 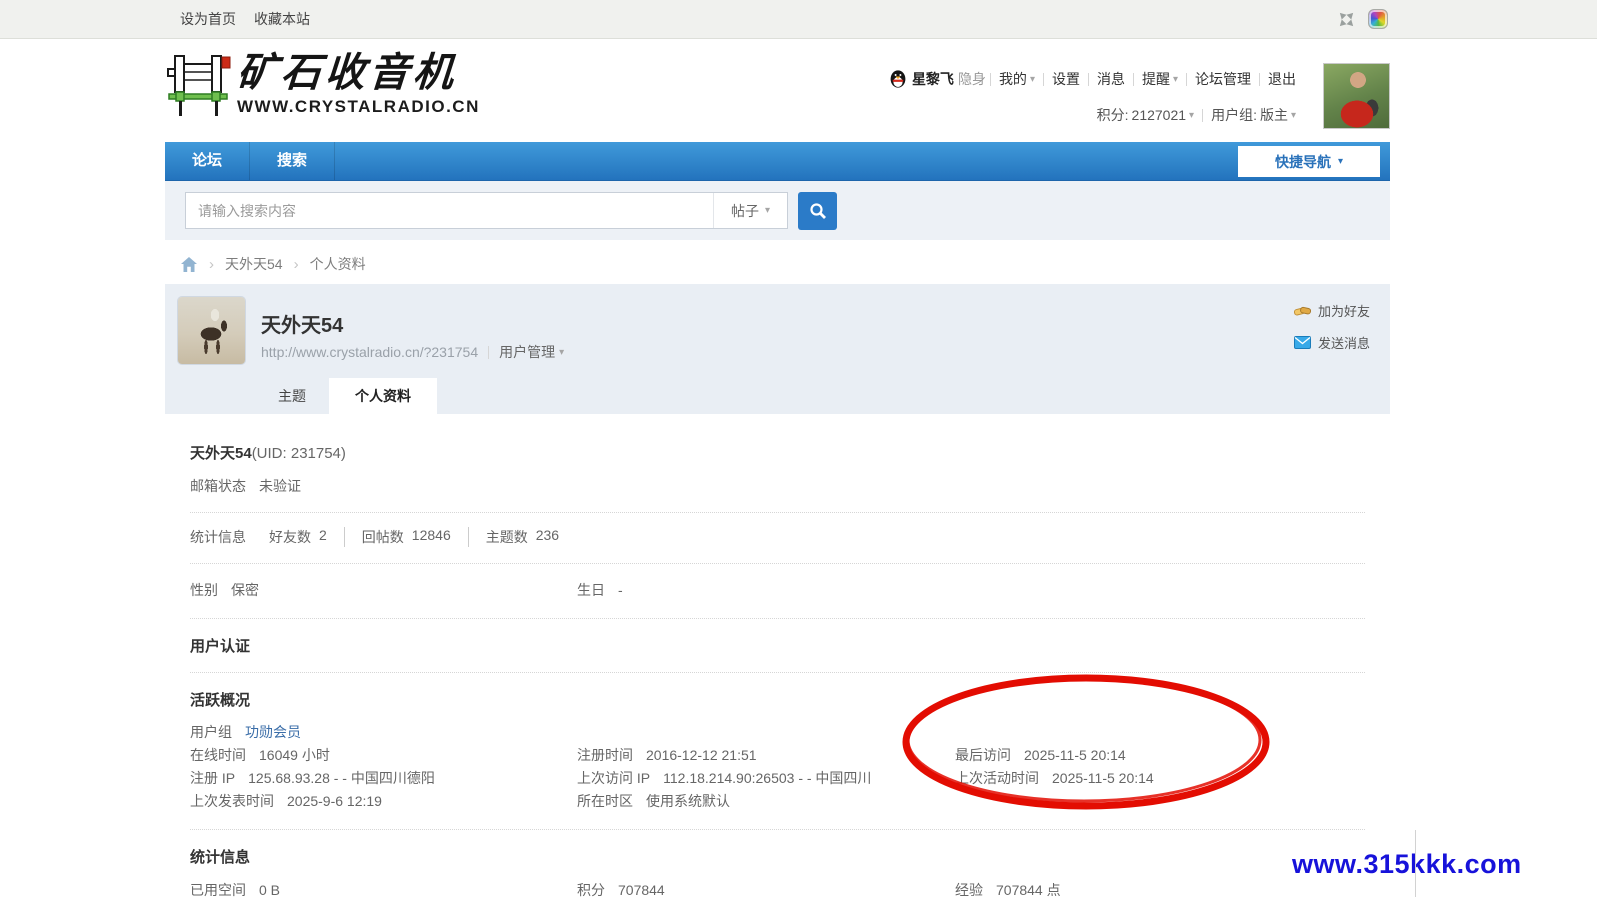 I want to click on nav-search: 搜索, so click(x=293, y=161).